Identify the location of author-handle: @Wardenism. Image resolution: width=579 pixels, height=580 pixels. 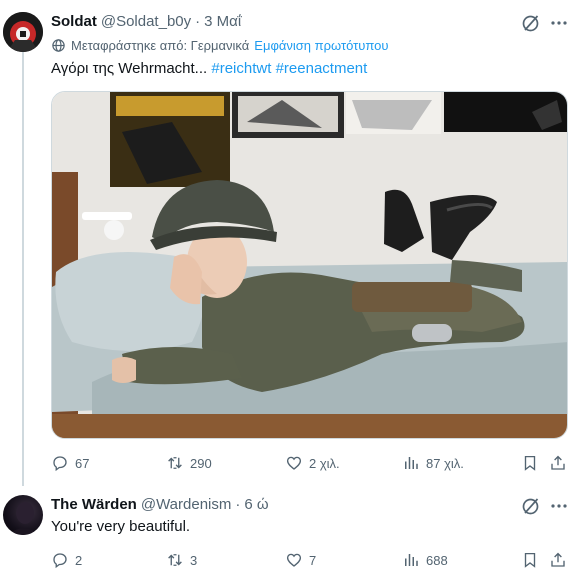
(186, 504).